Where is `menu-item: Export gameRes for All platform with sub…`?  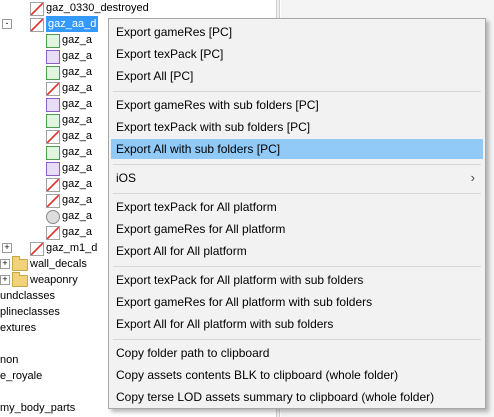 menu-item: Export gameRes for All platform with sub… is located at coordinates (297, 302).